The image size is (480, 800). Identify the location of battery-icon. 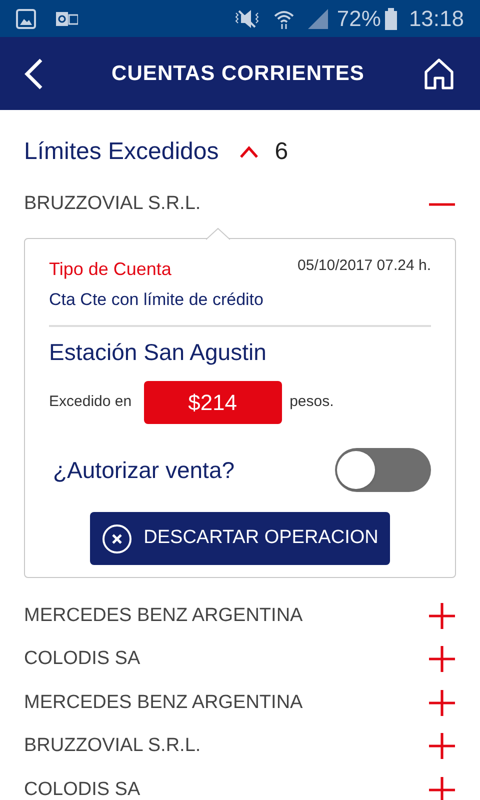
(390, 19).